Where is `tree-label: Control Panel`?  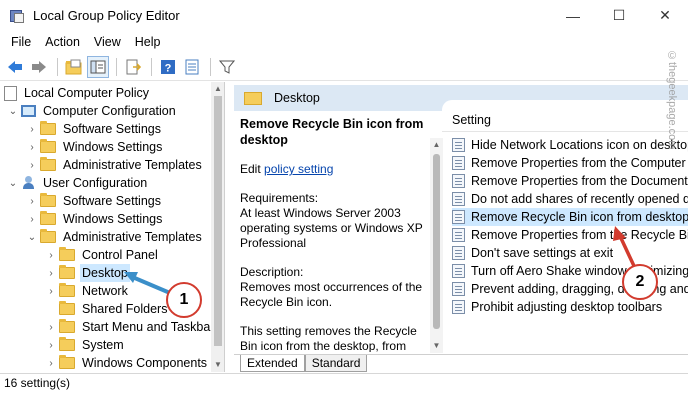
tree-label: Control Panel is located at coordinates (120, 255).